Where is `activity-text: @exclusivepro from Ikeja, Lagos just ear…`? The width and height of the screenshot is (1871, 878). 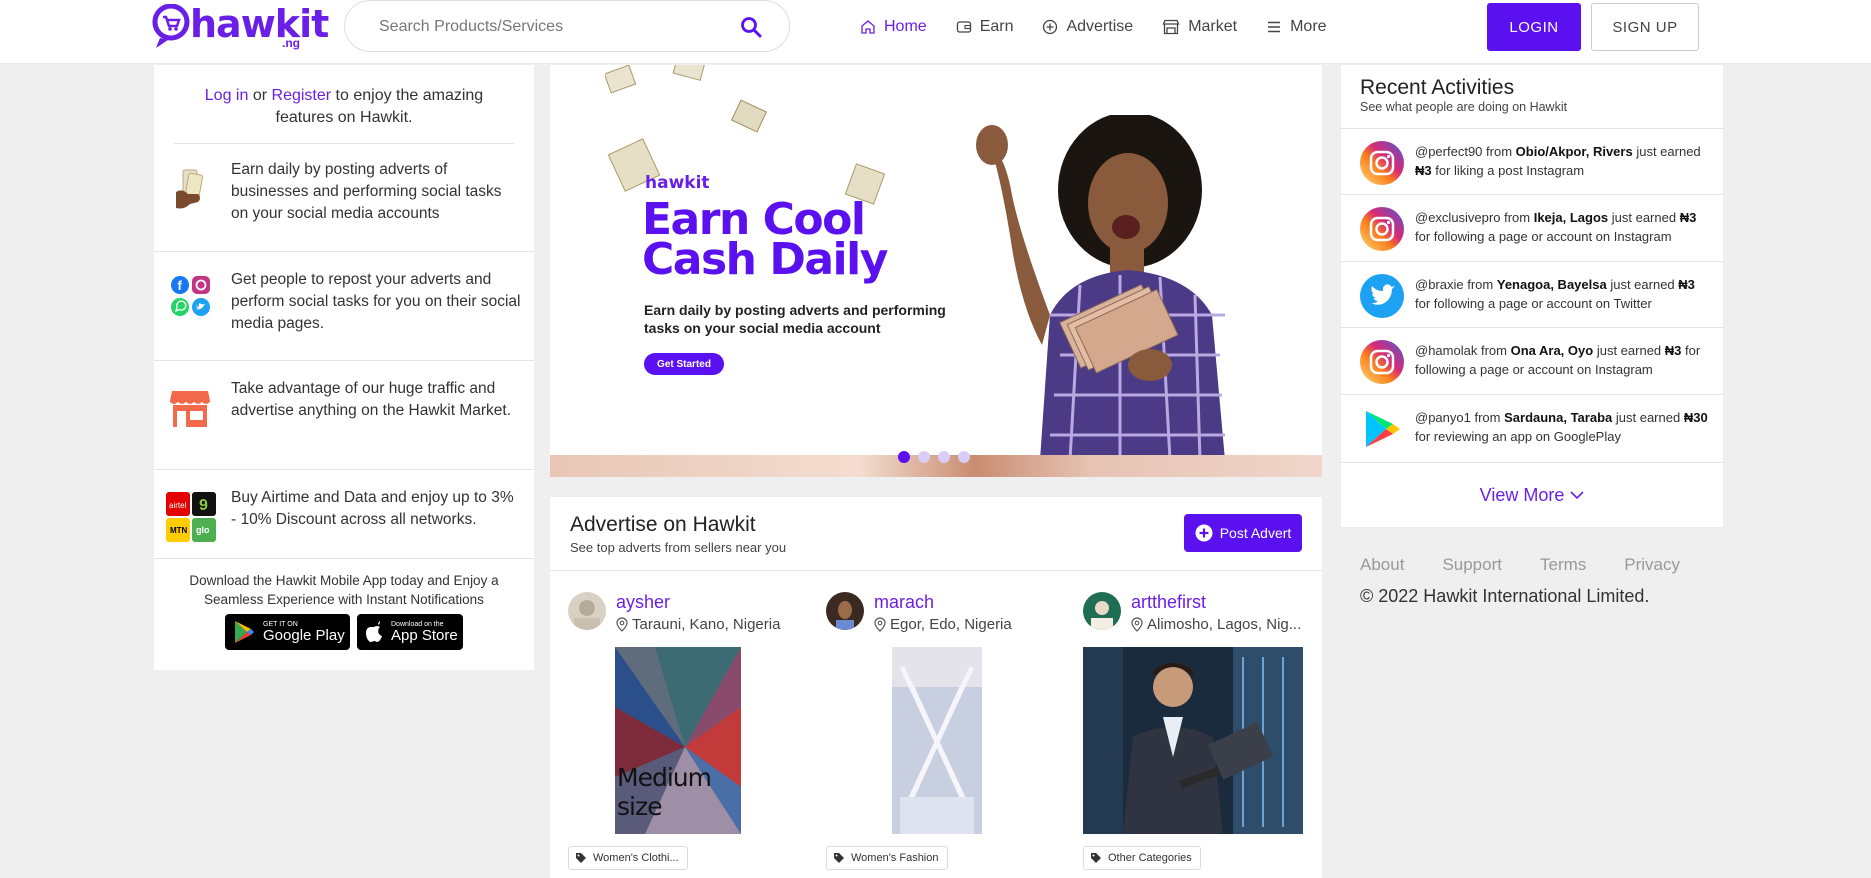 activity-text: @exclusivepro from Ikeja, Lagos just ear… is located at coordinates (1563, 227).